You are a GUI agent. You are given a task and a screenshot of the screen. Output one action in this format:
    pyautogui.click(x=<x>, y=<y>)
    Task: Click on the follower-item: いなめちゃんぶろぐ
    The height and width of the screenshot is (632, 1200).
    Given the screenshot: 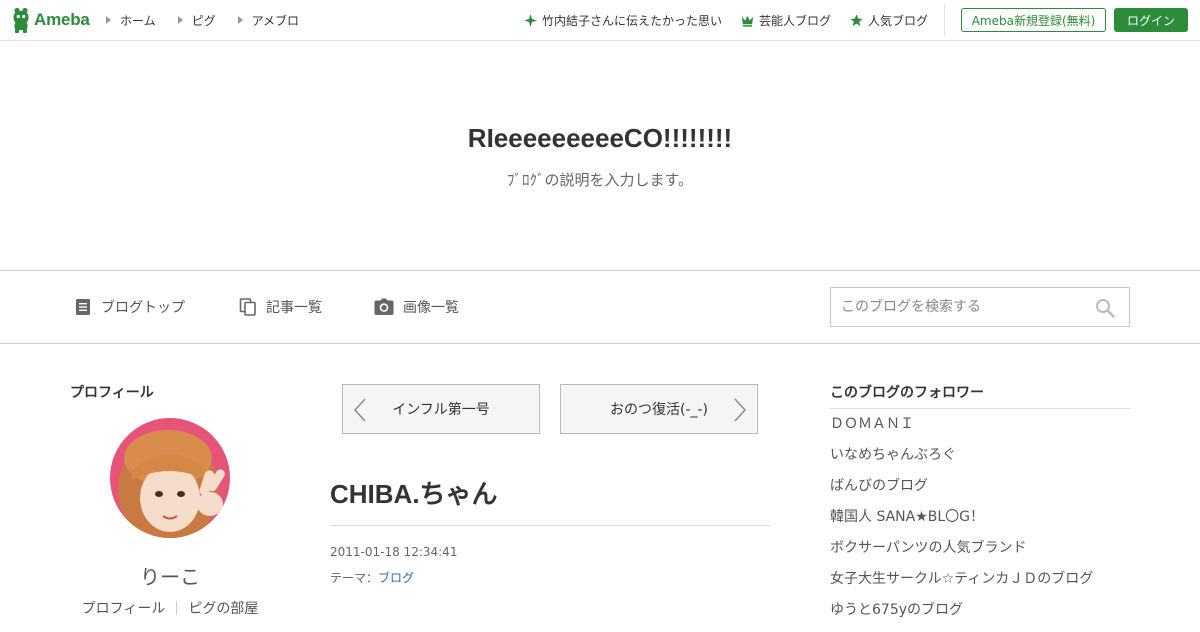 What is the action you would take?
    pyautogui.click(x=980, y=461)
    